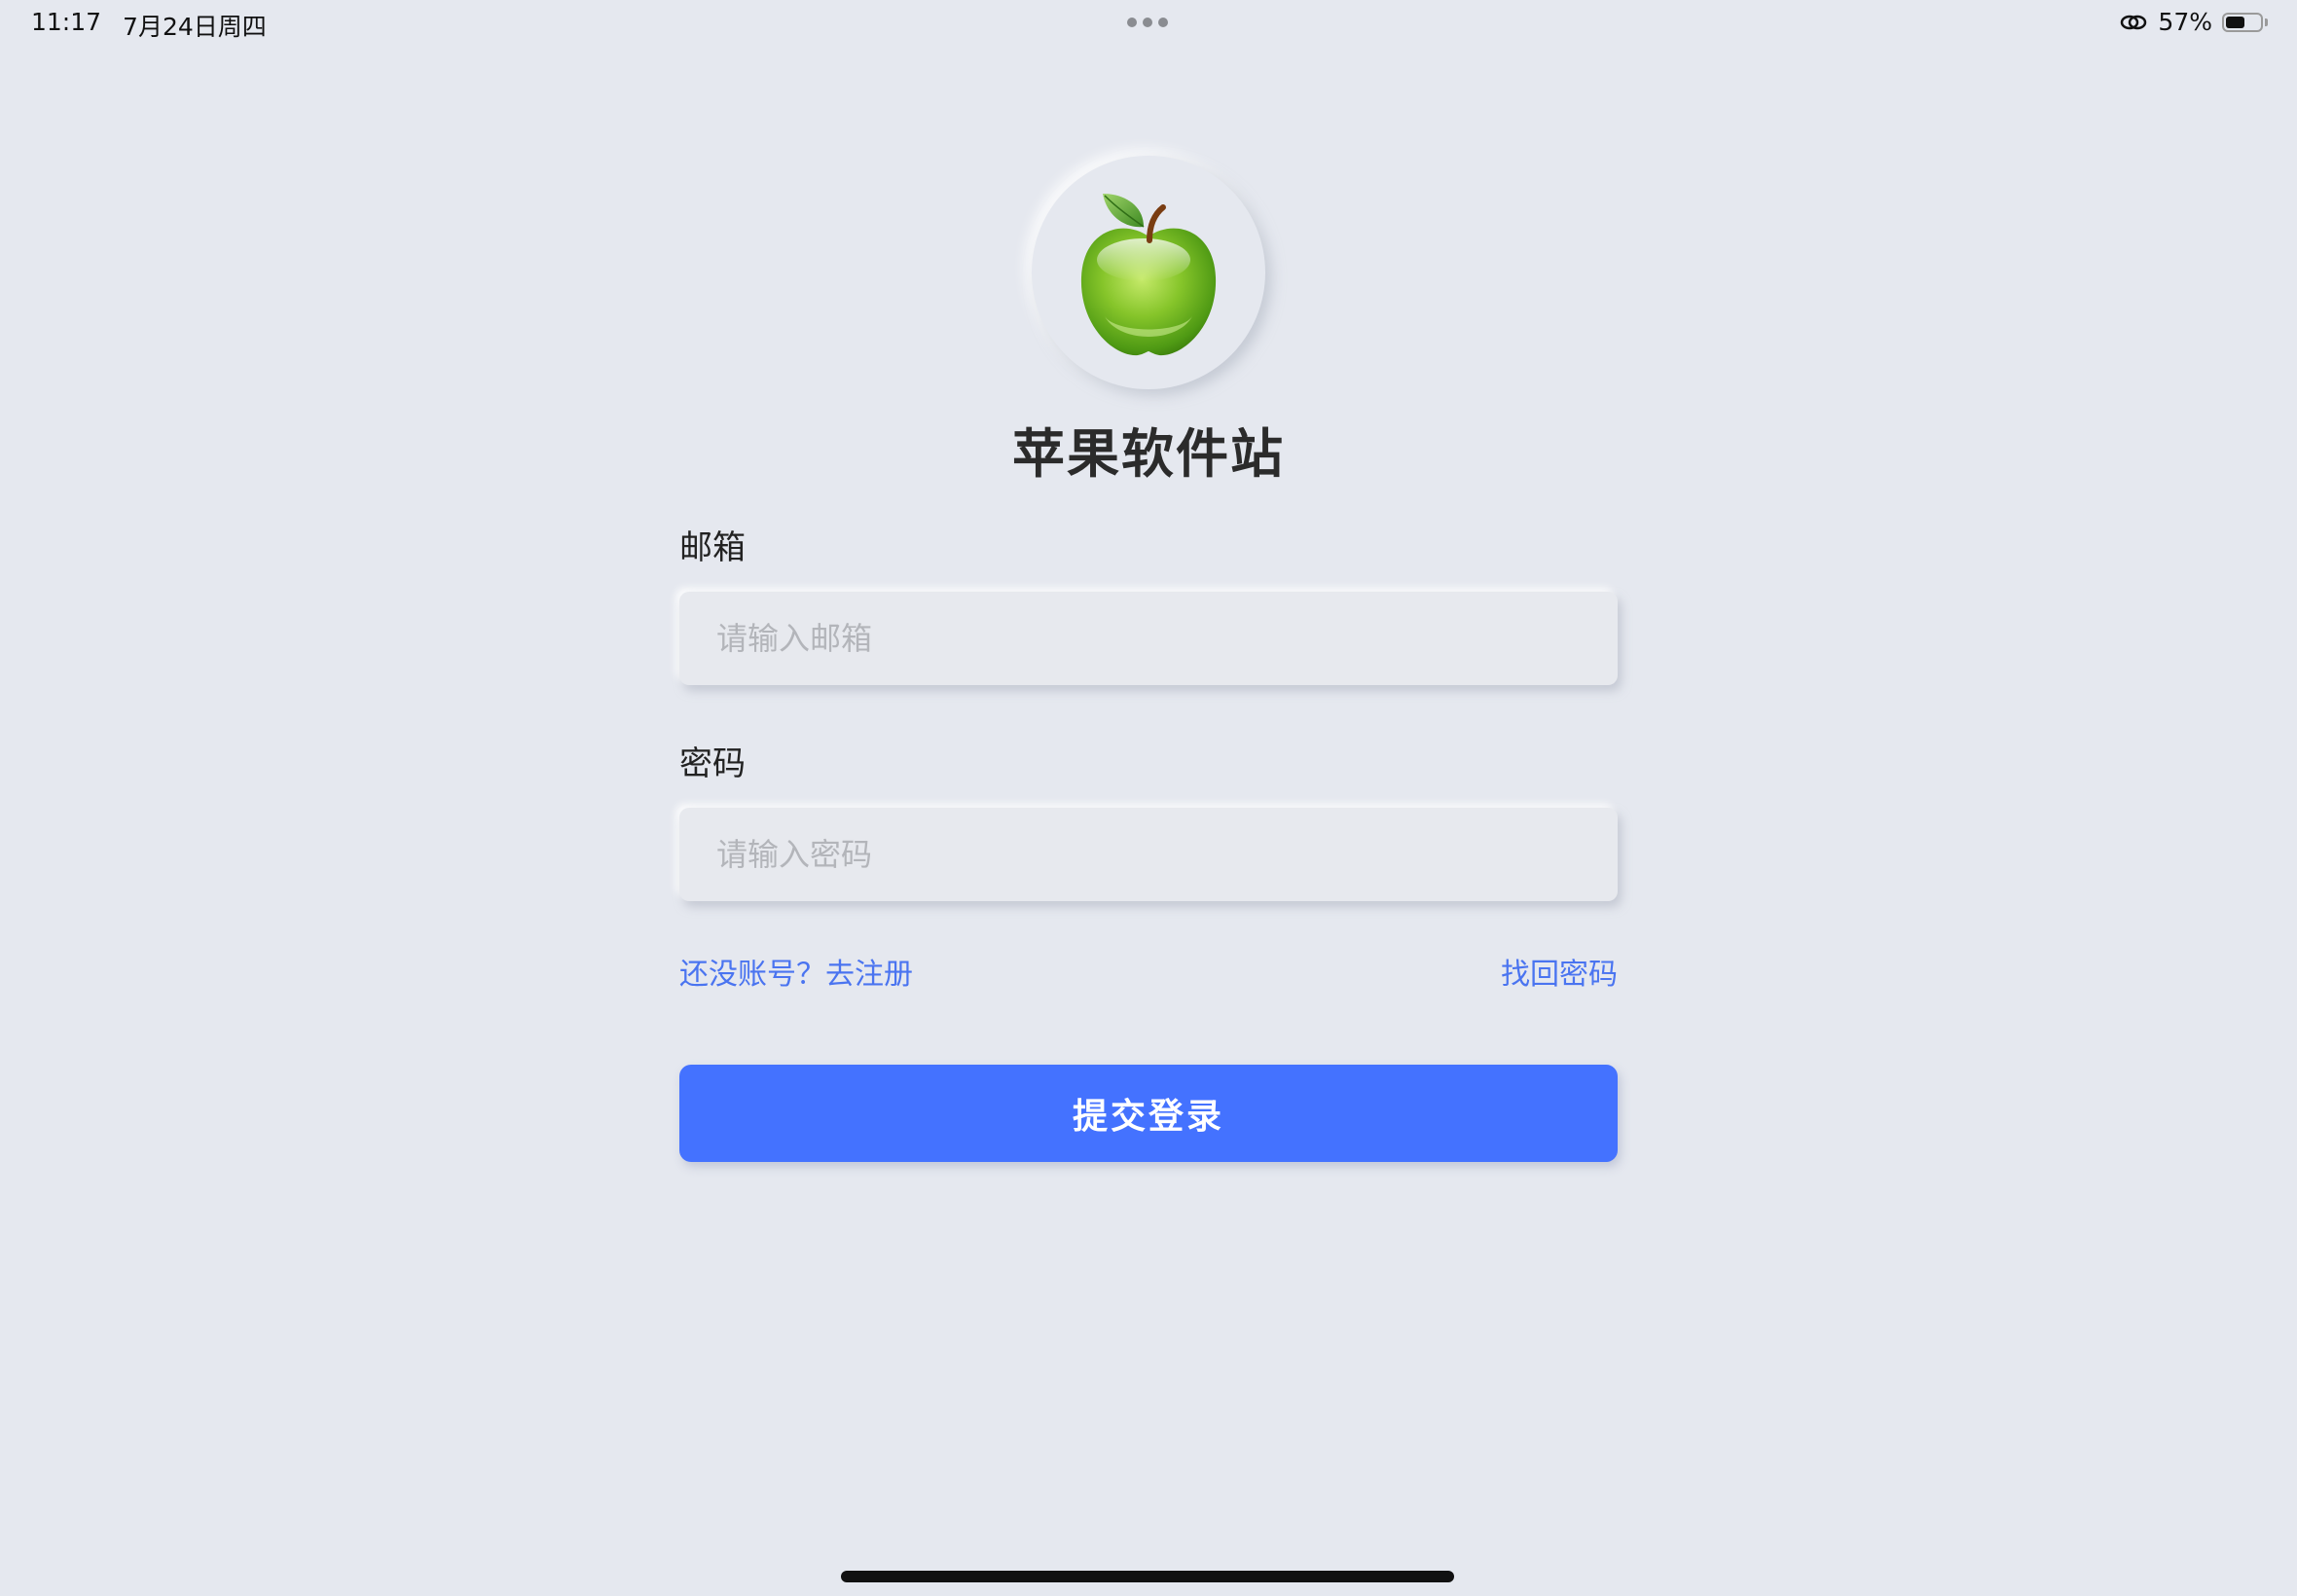 The width and height of the screenshot is (2297, 1596). I want to click on status-bar: 11:17 7月24日周四 57%, so click(1148, 24).